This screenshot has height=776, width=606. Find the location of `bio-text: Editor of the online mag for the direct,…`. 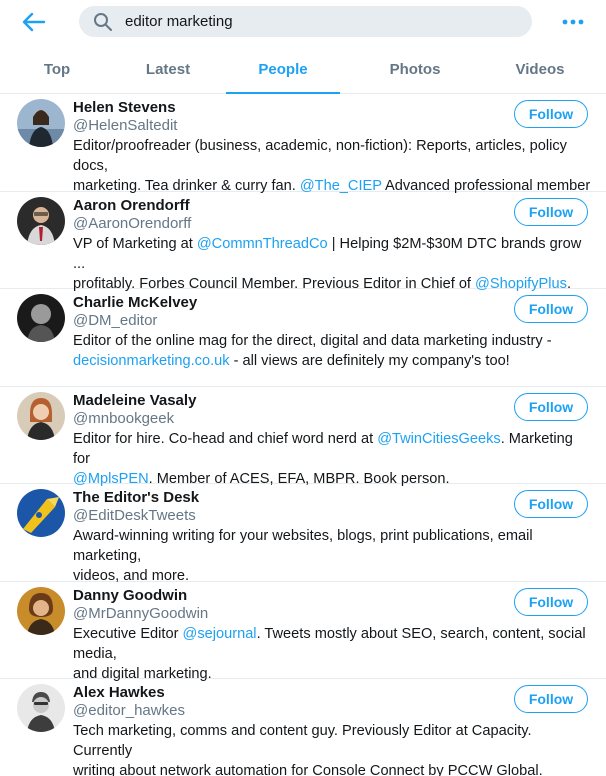

bio-text: Editor of the online mag for the direct,… is located at coordinates (312, 341).